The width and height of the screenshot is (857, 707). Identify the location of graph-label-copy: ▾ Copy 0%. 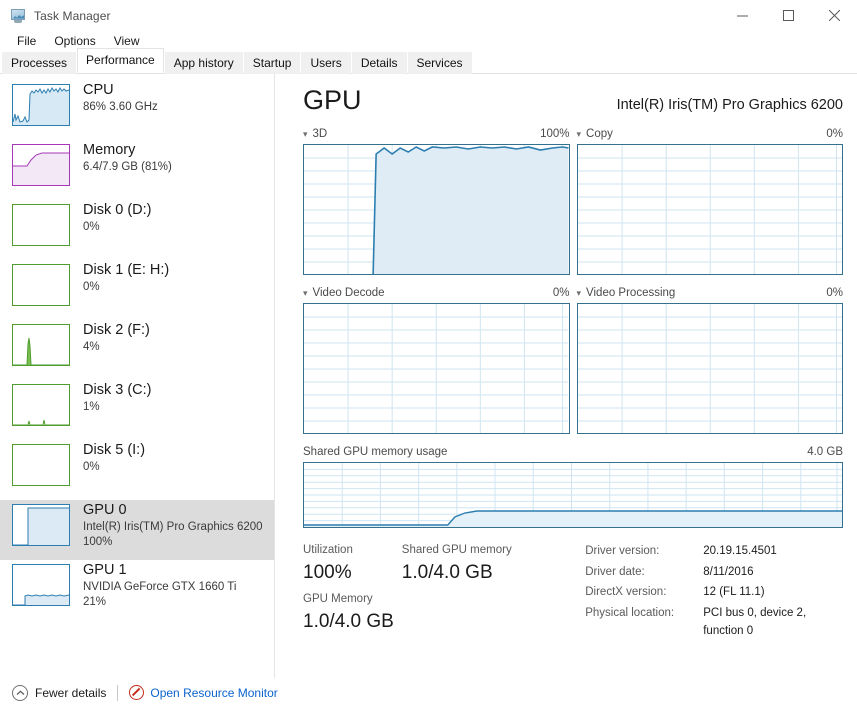
(710, 134).